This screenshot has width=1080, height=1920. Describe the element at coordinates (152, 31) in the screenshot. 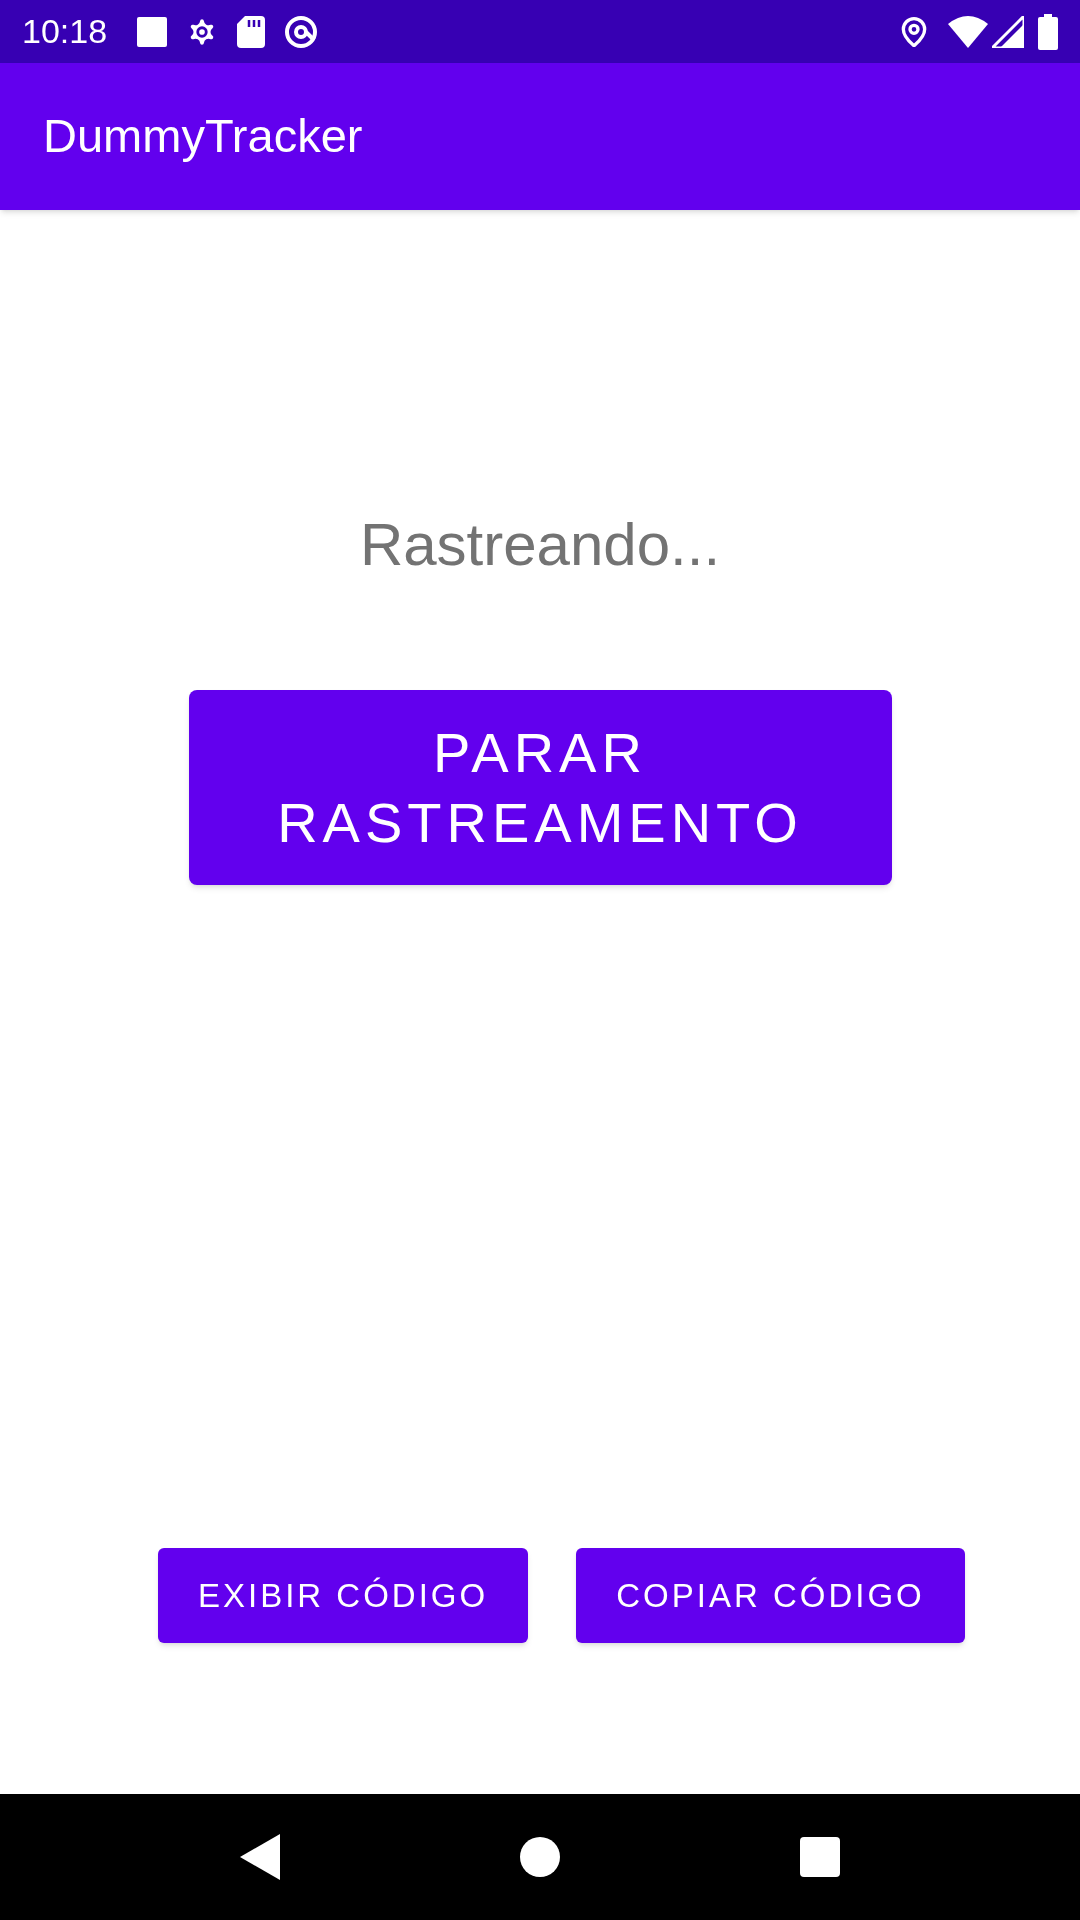

I see `square-icon` at that location.